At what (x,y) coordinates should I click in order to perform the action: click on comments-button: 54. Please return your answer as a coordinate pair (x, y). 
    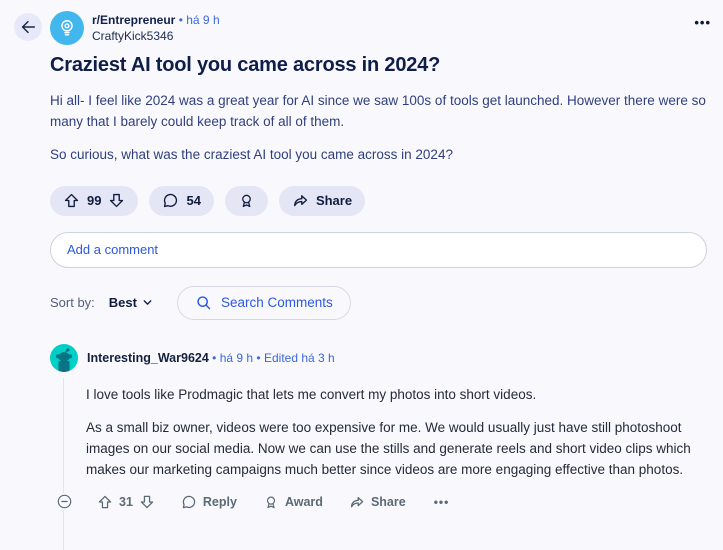
    Looking at the image, I should click on (181, 200).